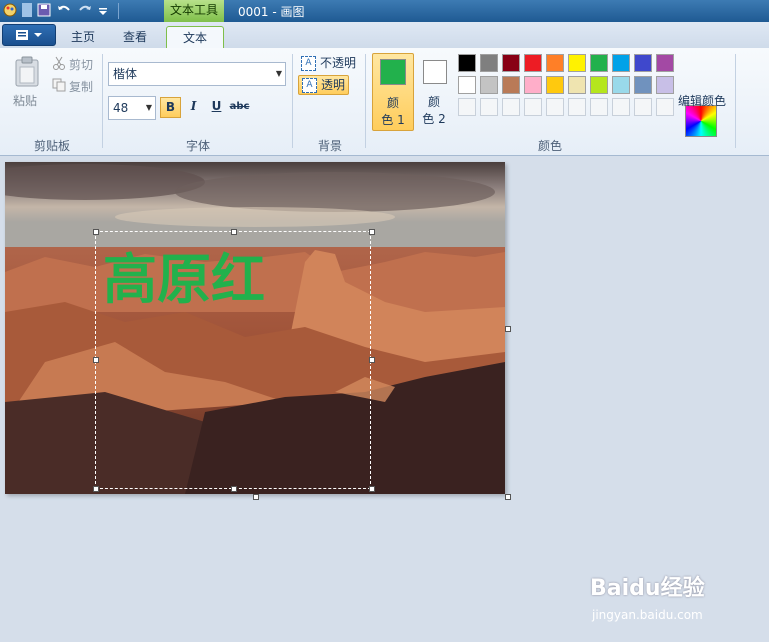  What do you see at coordinates (308, 63) in the screenshot?
I see `opaque-background-icon: A` at bounding box center [308, 63].